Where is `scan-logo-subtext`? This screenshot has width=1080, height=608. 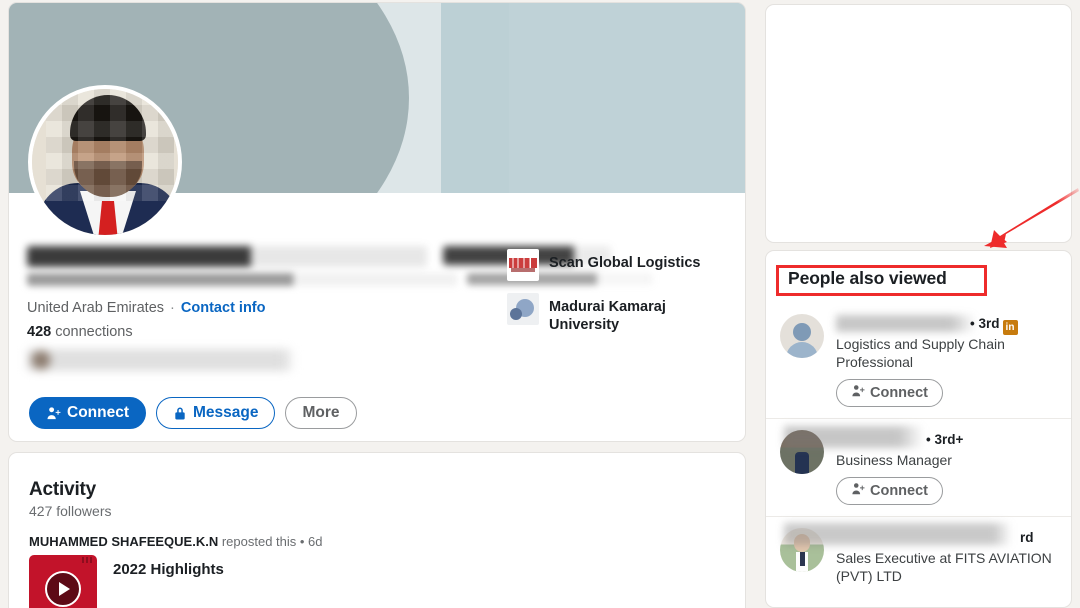
scan-logo-subtext is located at coordinates (523, 270).